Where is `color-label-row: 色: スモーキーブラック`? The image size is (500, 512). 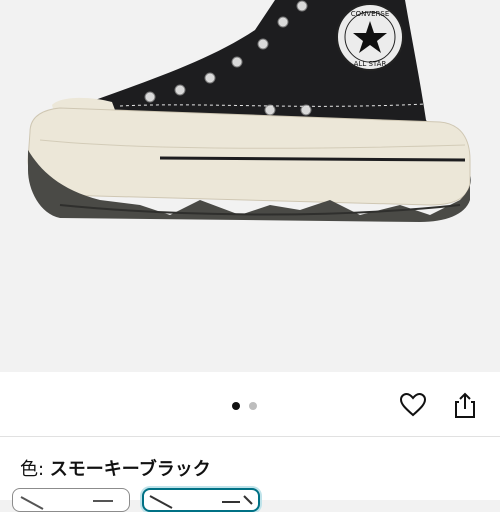
color-label-row: 色: スモーキーブラック is located at coordinates (115, 468).